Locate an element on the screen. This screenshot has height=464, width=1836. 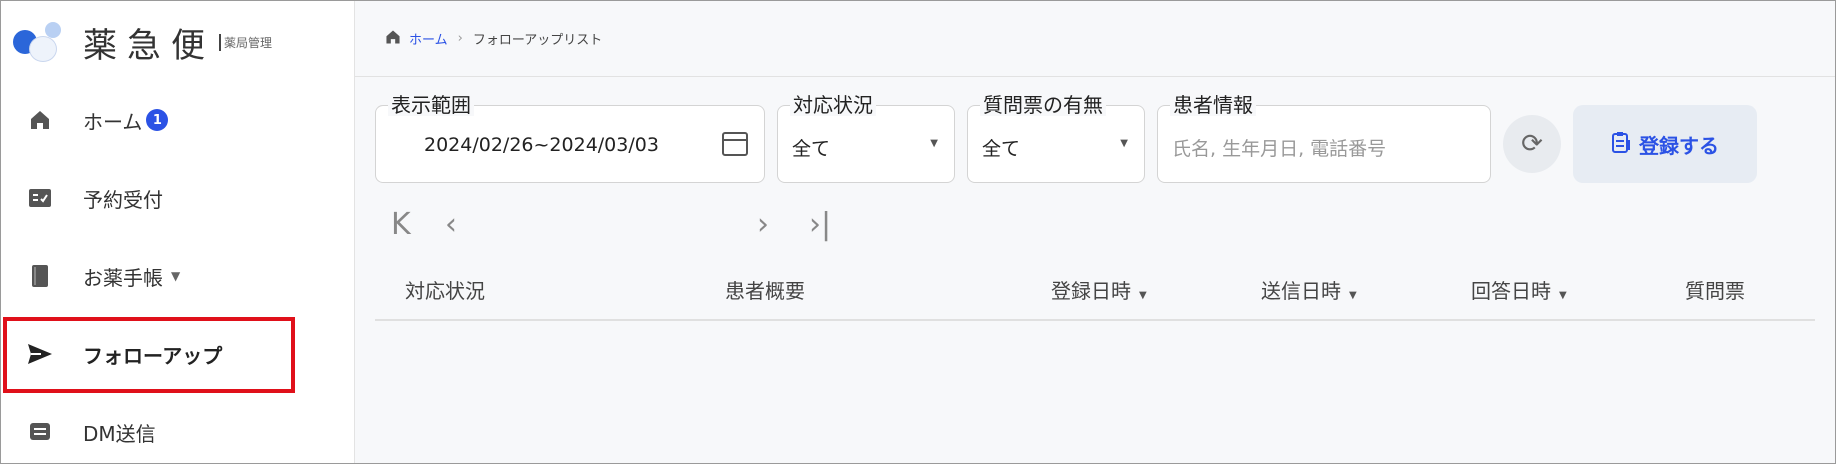
sidebar-item-home: ホーム 1 is located at coordinates (177, 120).